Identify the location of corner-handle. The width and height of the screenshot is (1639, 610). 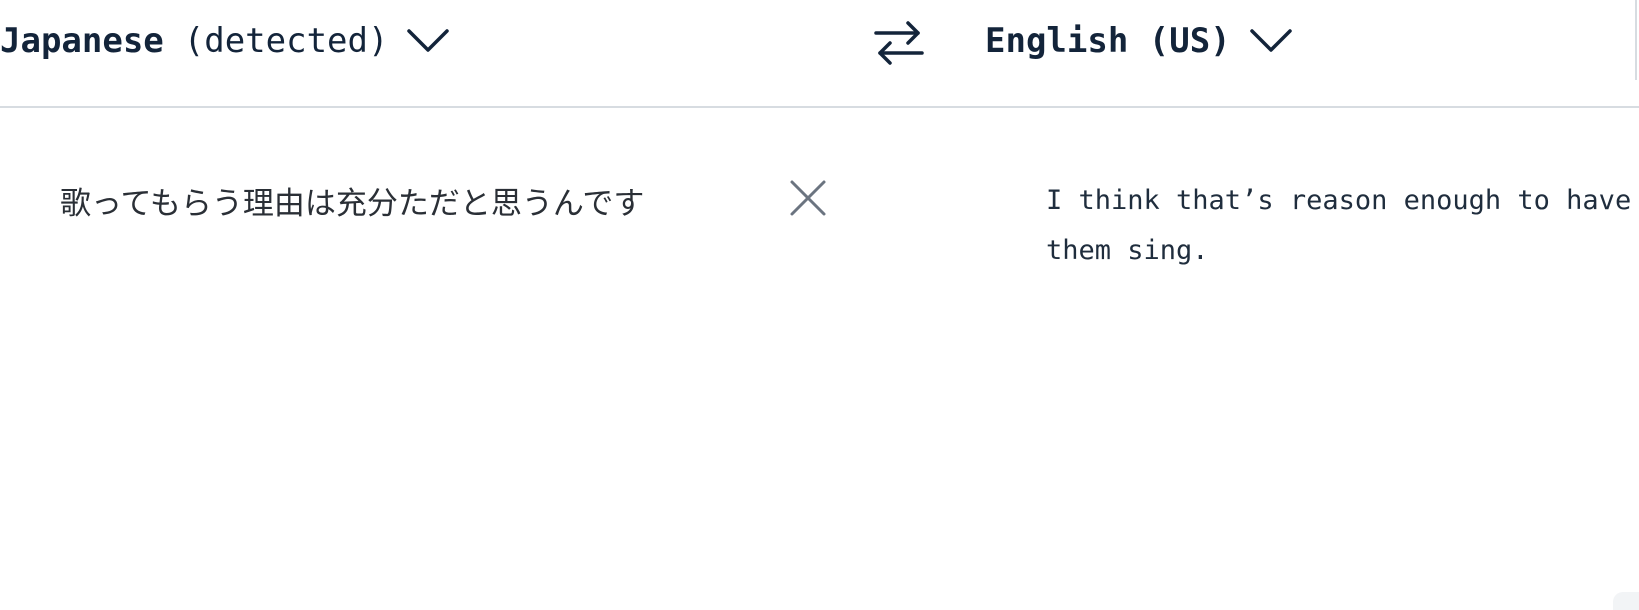
(1626, 601).